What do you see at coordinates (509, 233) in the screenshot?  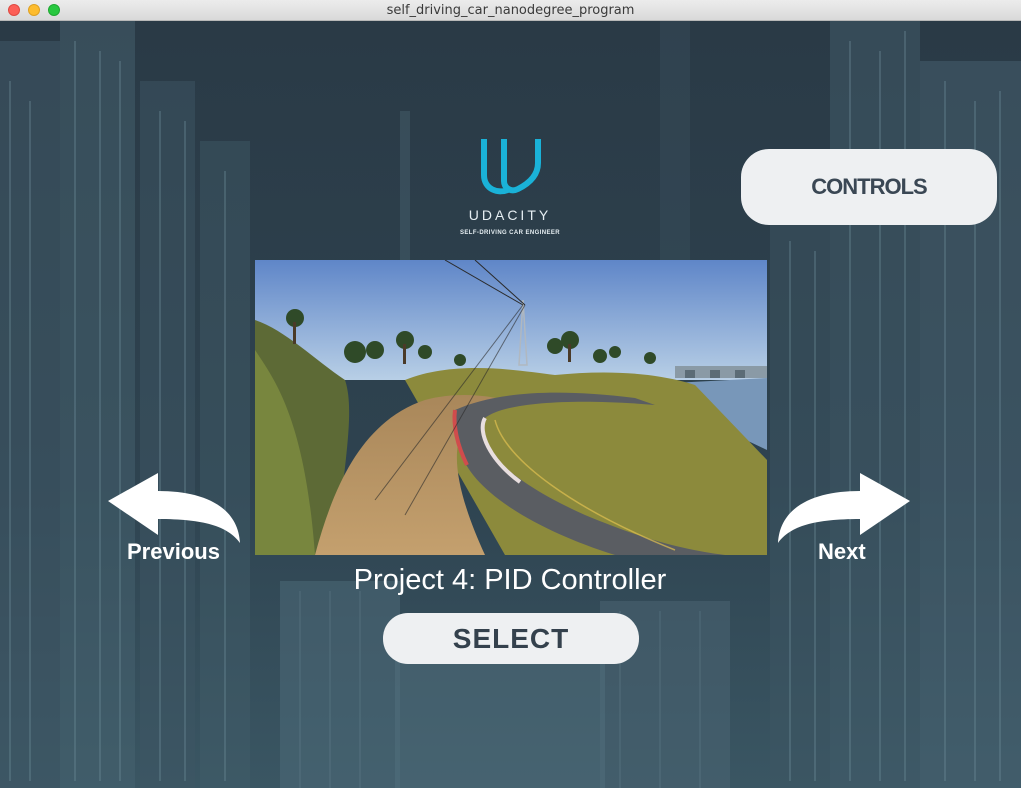 I see `logo-tagline: SELF-DRIVING CAR ENGINEER` at bounding box center [509, 233].